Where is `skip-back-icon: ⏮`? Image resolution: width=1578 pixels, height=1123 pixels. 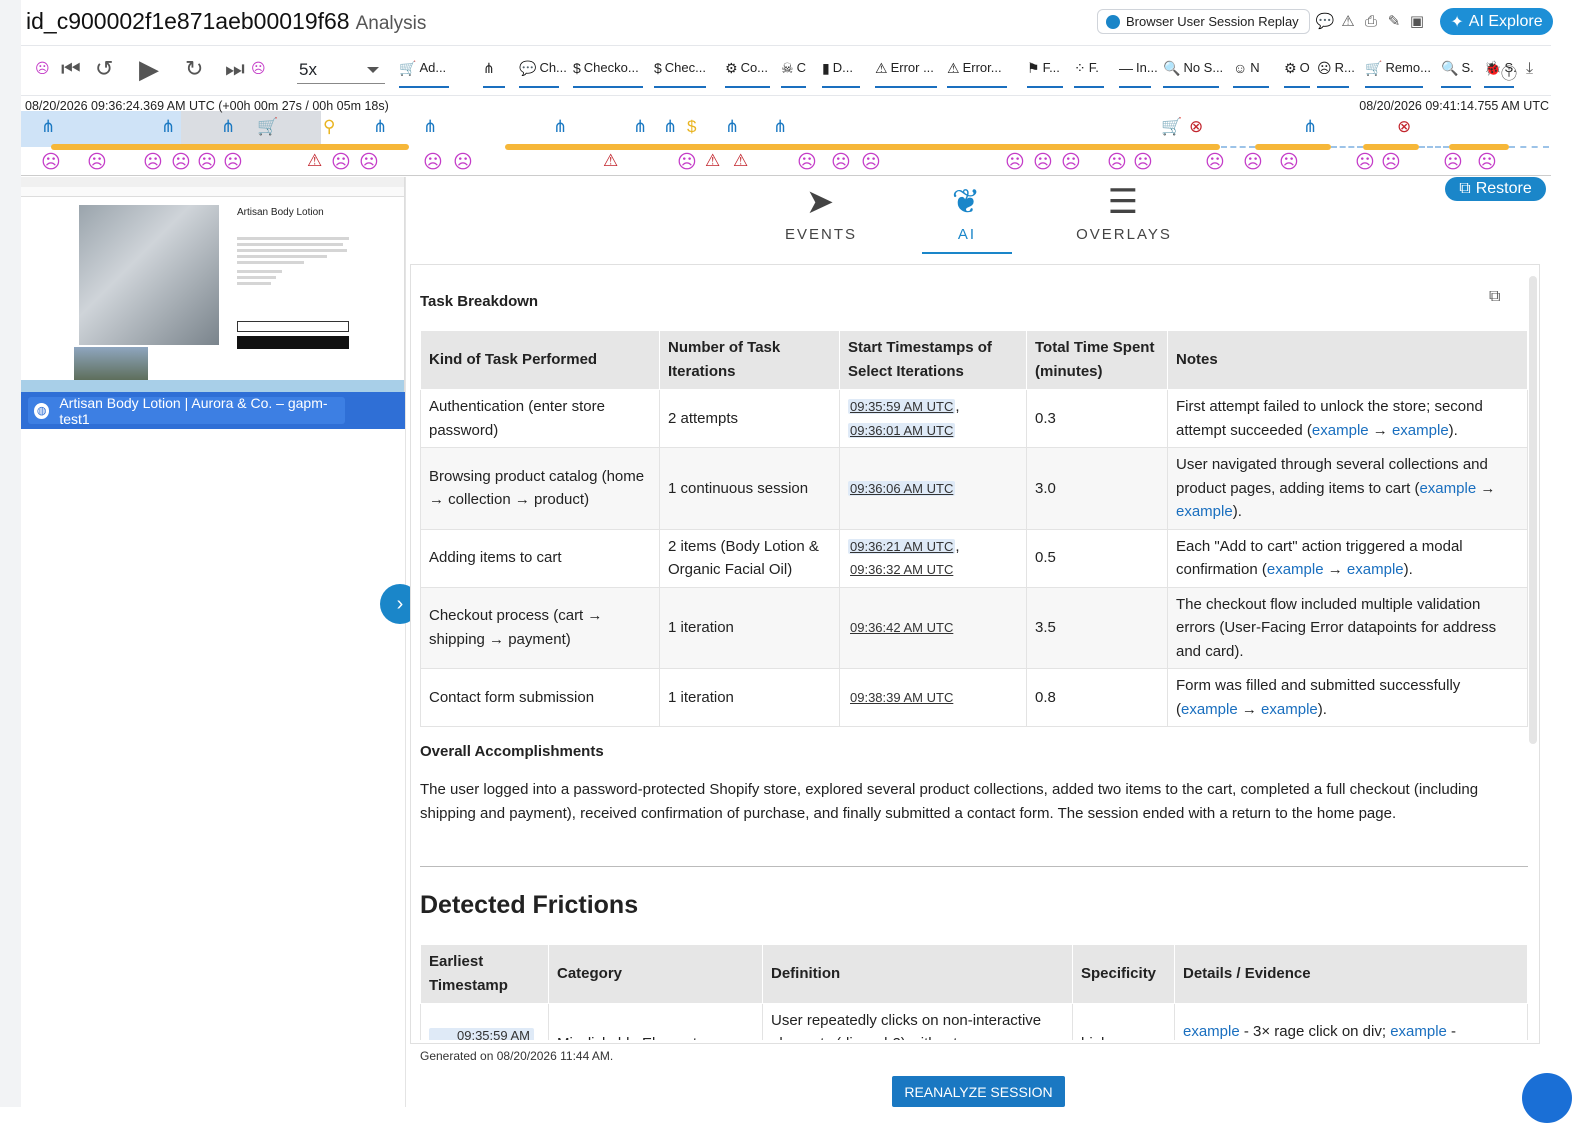 skip-back-icon: ⏮ is located at coordinates (71, 69).